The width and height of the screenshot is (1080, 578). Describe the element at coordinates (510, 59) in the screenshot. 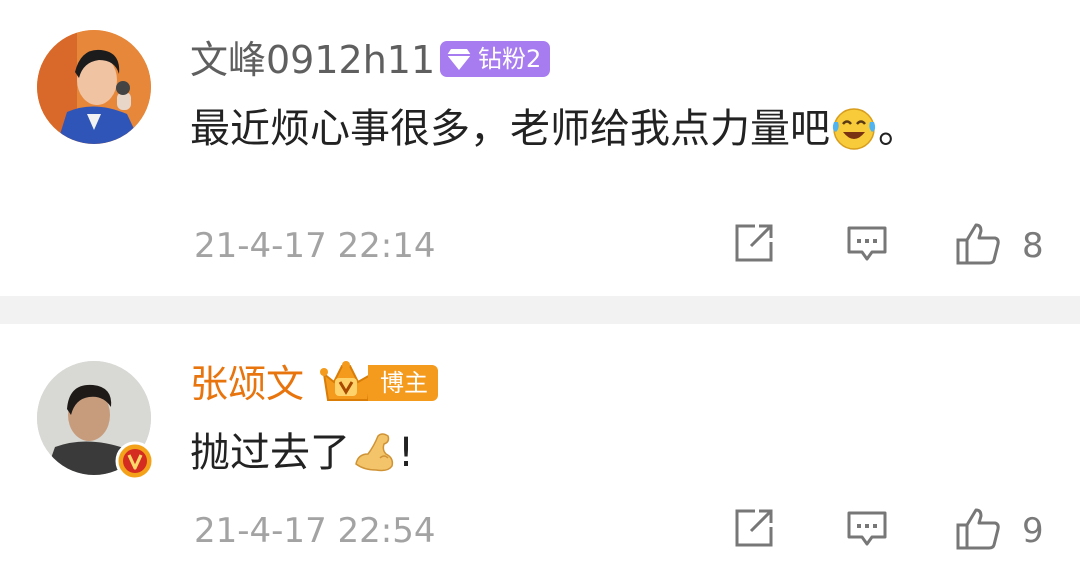

I see `fan-badge-label: 钻粉2` at that location.